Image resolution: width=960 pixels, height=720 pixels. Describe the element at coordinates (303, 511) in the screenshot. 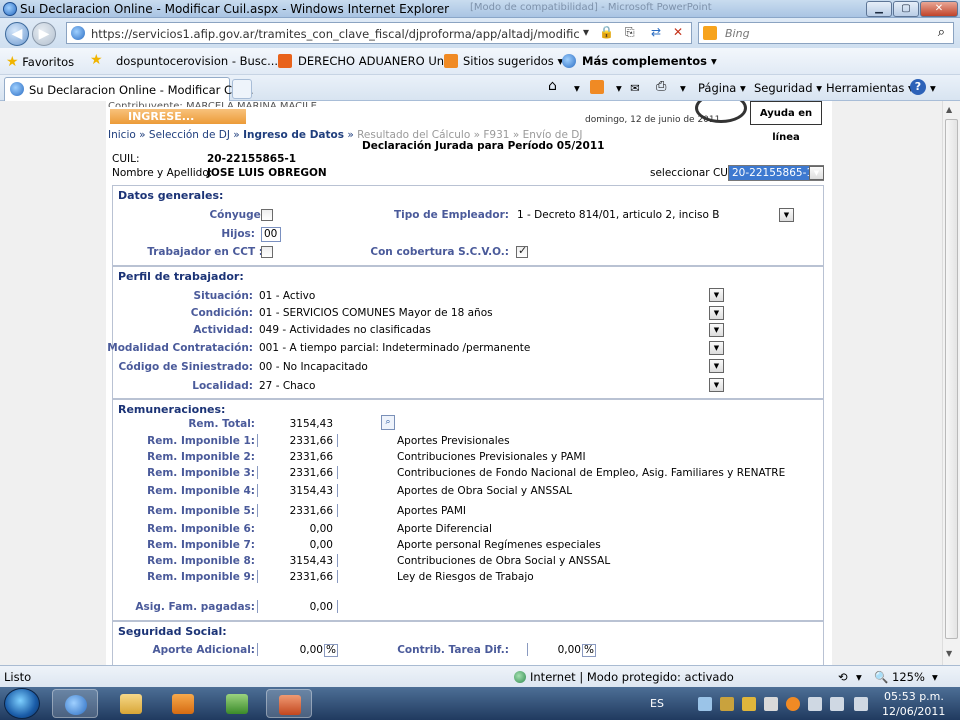

I see `rem-imponible-5-value: 2331,66` at that location.